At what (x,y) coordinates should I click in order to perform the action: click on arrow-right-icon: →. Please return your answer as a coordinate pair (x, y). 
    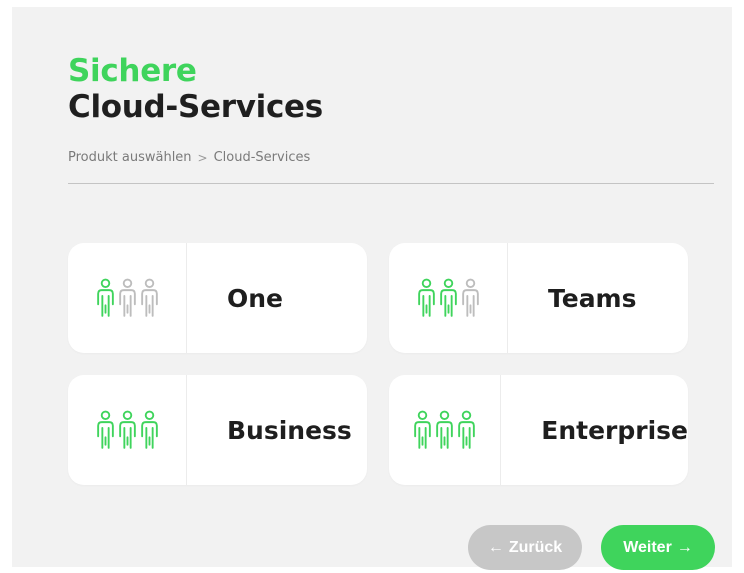
    Looking at the image, I should click on (684, 547).